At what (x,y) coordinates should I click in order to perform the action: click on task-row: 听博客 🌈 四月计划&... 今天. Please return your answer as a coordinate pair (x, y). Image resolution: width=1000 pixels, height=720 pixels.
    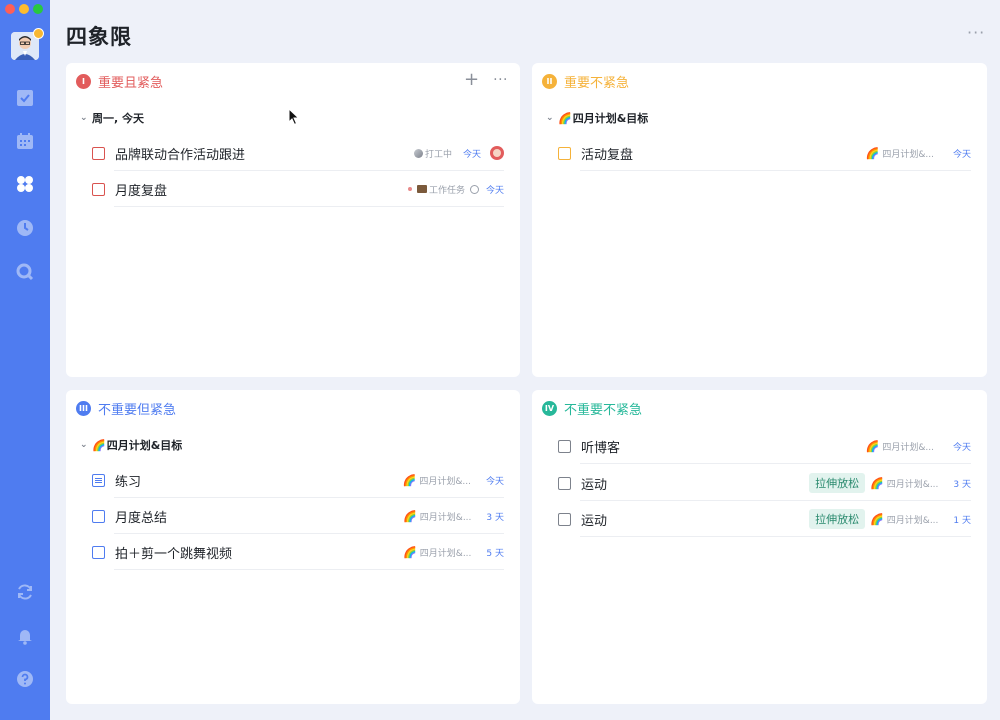
    Looking at the image, I should click on (764, 446).